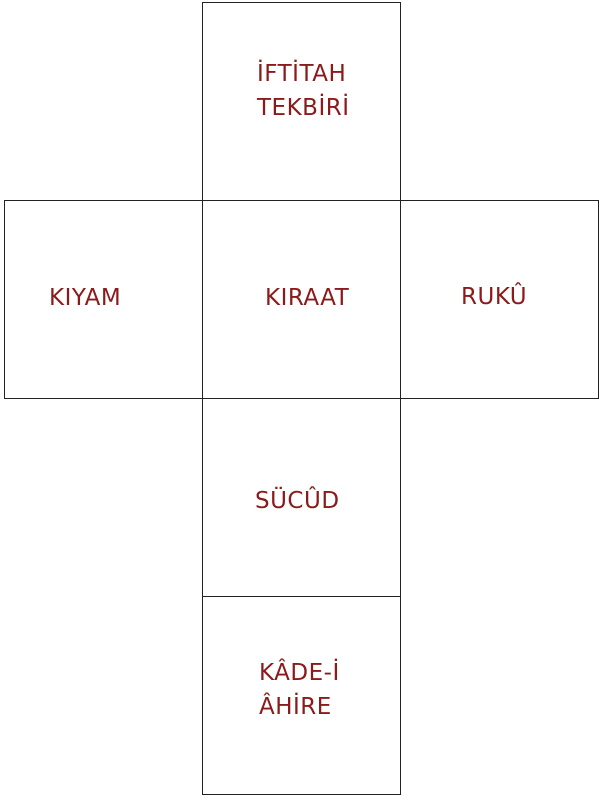 The height and width of the screenshot is (807, 602). Describe the element at coordinates (494, 297) in the screenshot. I see `box-label-ruku: RUKÛ` at that location.